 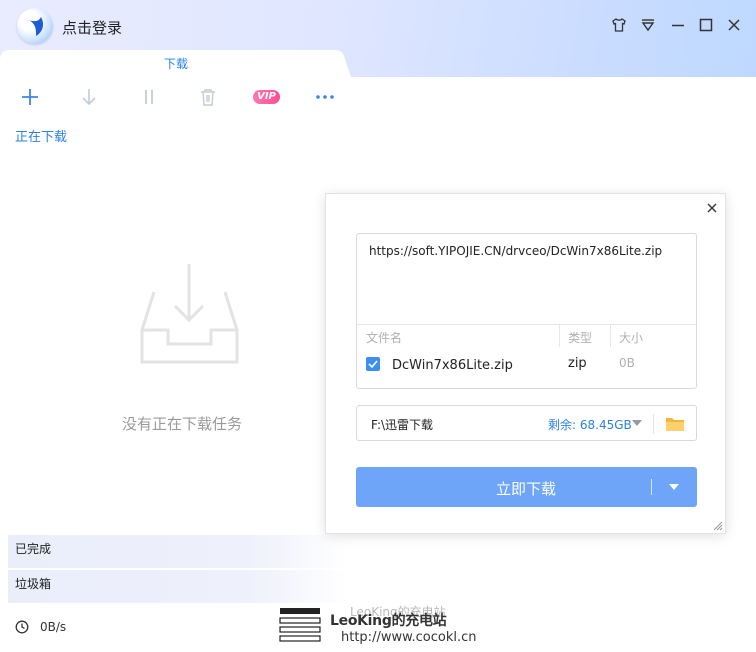 What do you see at coordinates (637, 423) in the screenshot?
I see `chevron-down-icon` at bounding box center [637, 423].